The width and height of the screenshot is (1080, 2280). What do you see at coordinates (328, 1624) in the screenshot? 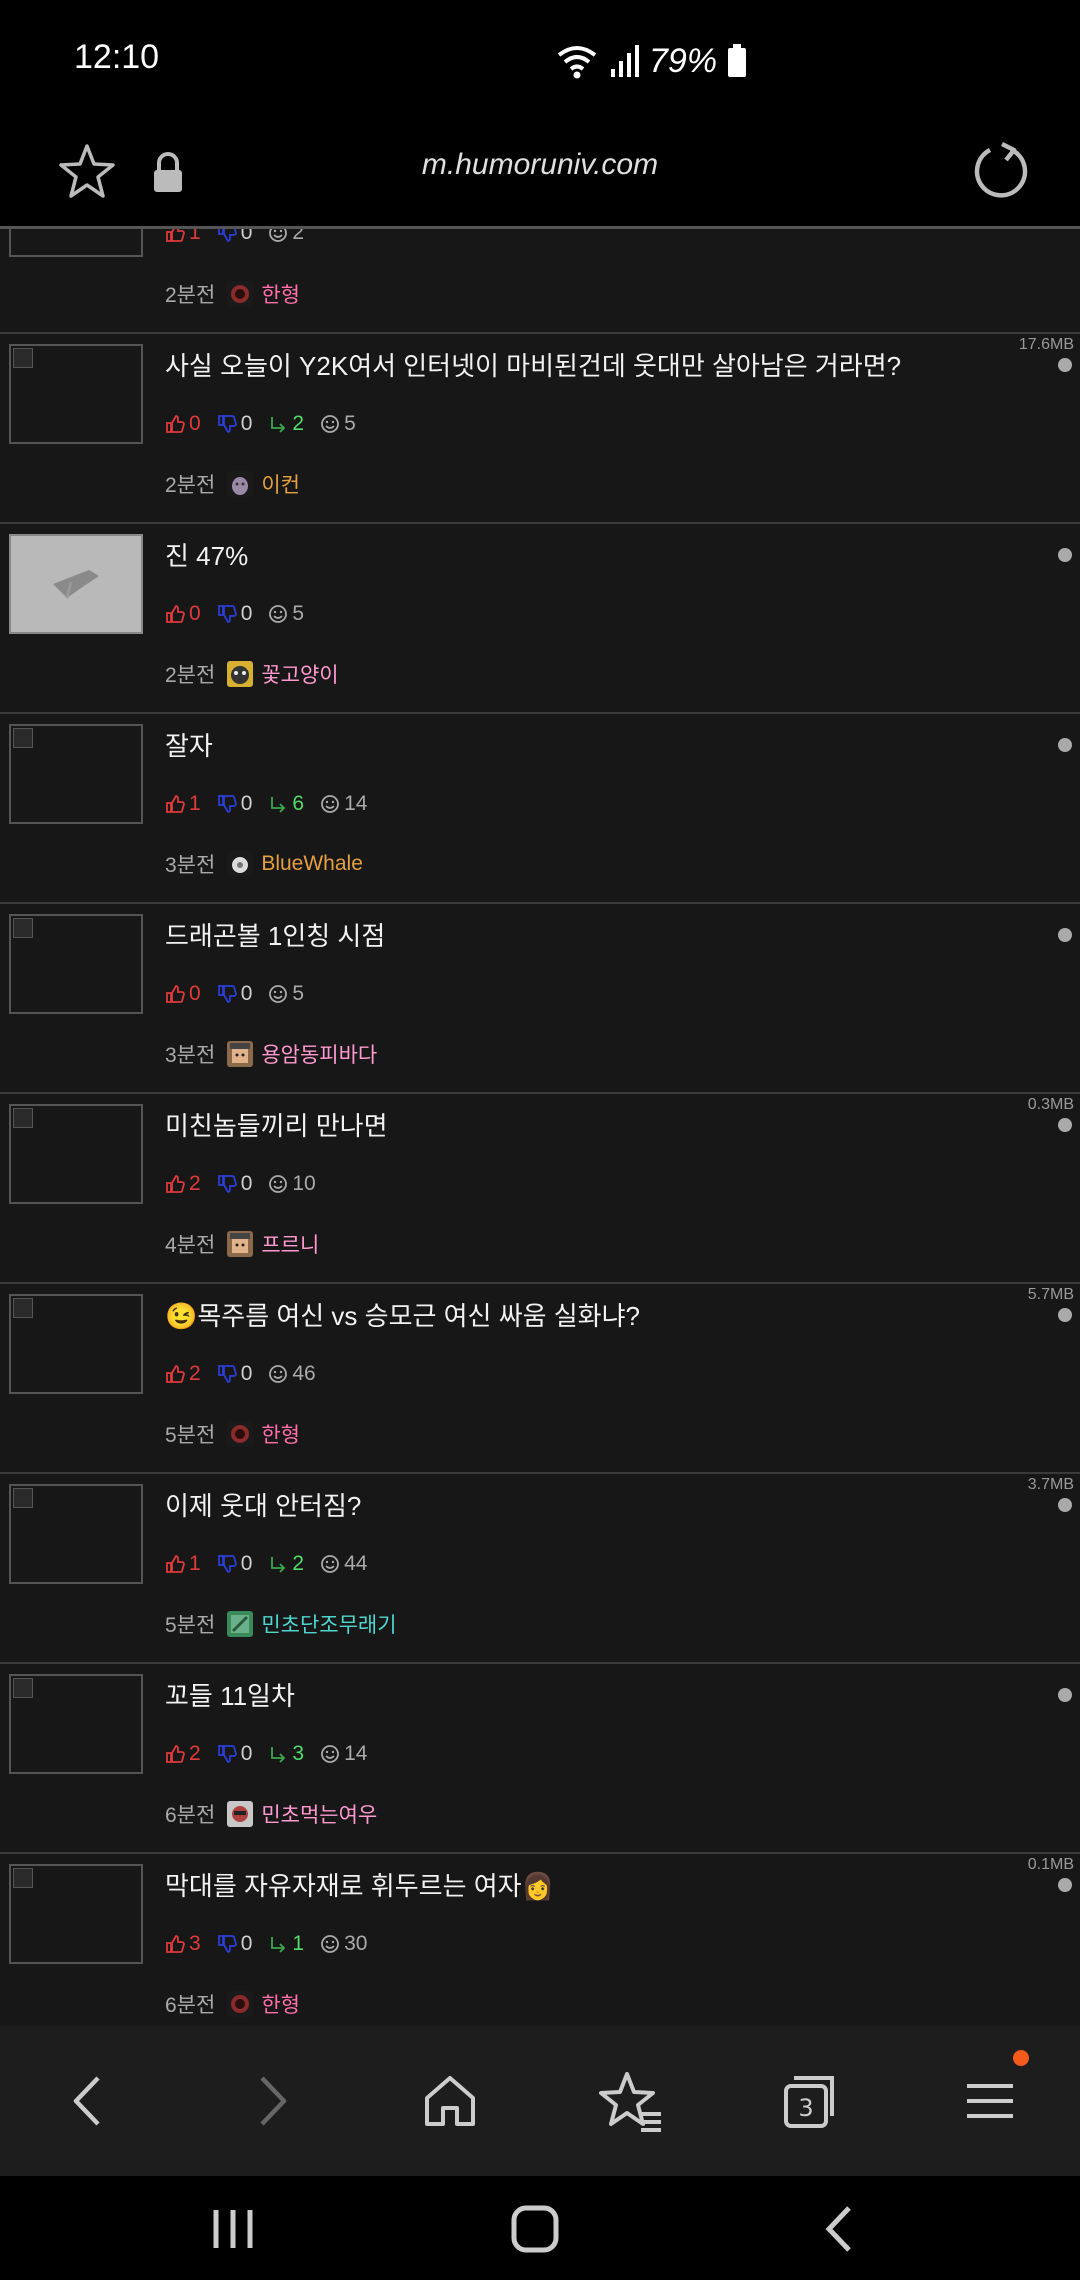
I see `author-name: 민초단조무래기` at bounding box center [328, 1624].